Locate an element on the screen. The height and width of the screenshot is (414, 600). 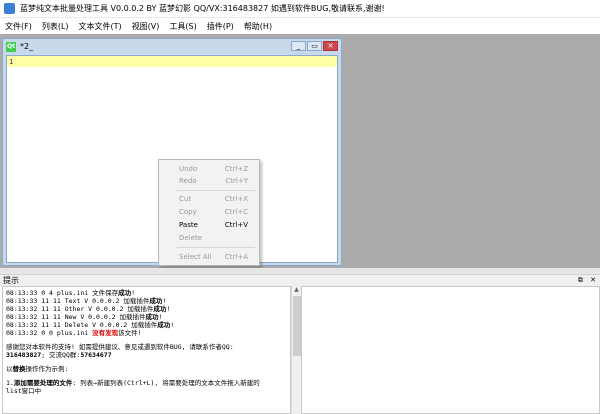
log-line: 08:13:33 11 11 Text V 0.0.0.2 加载插件成功! is located at coordinates (86, 301).